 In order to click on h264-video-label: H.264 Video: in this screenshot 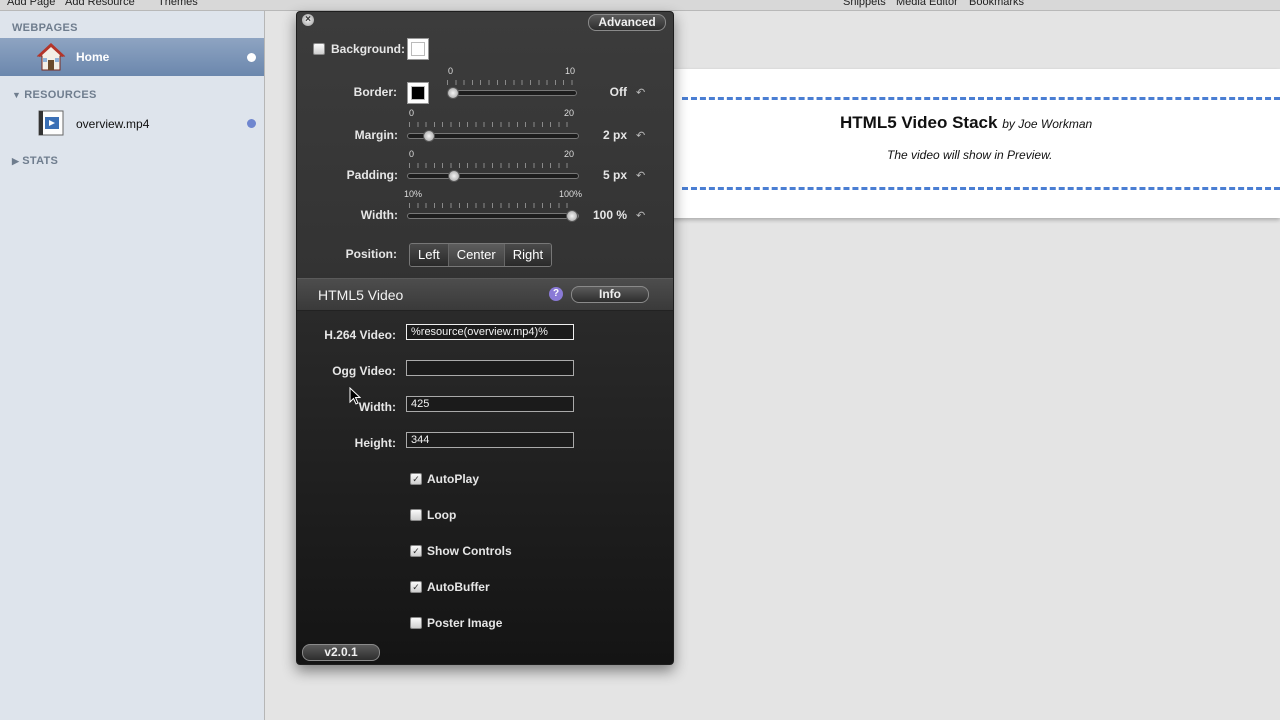, I will do `click(360, 335)`.